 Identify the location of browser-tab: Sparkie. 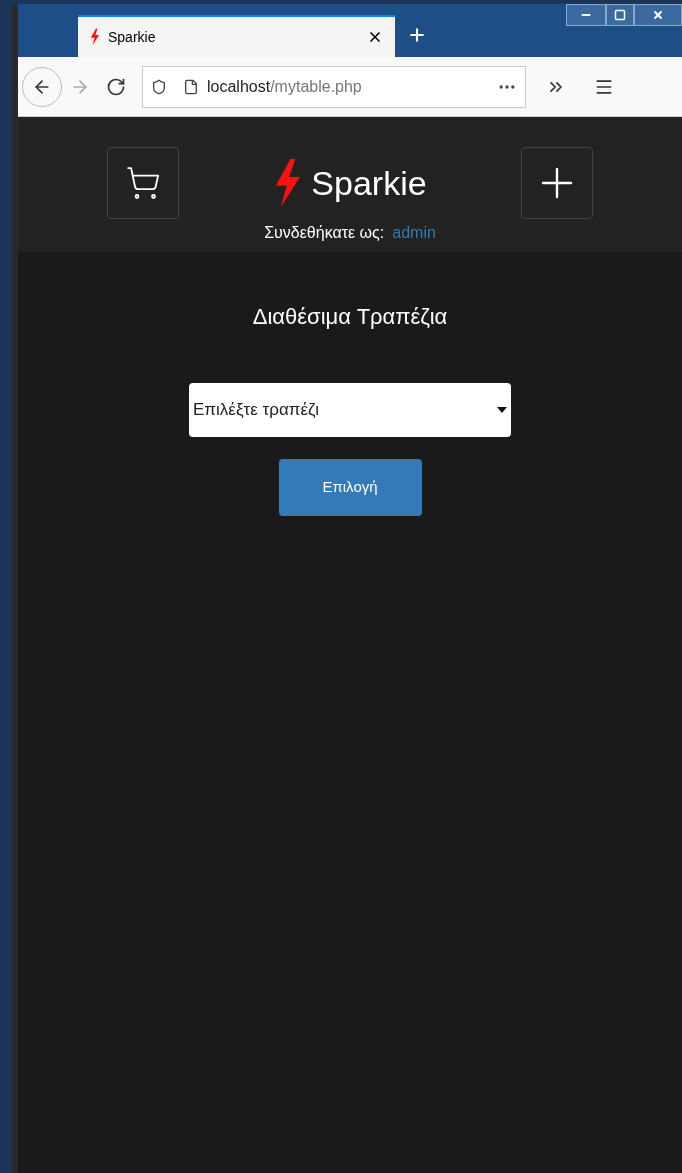
(236, 36).